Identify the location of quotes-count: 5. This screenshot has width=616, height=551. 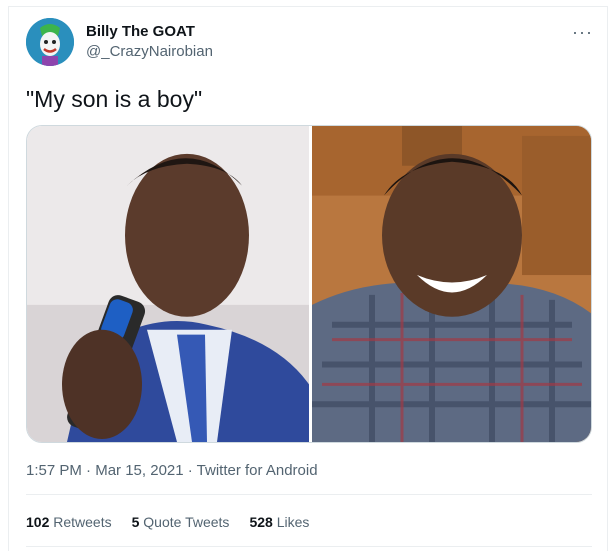
(135, 522).